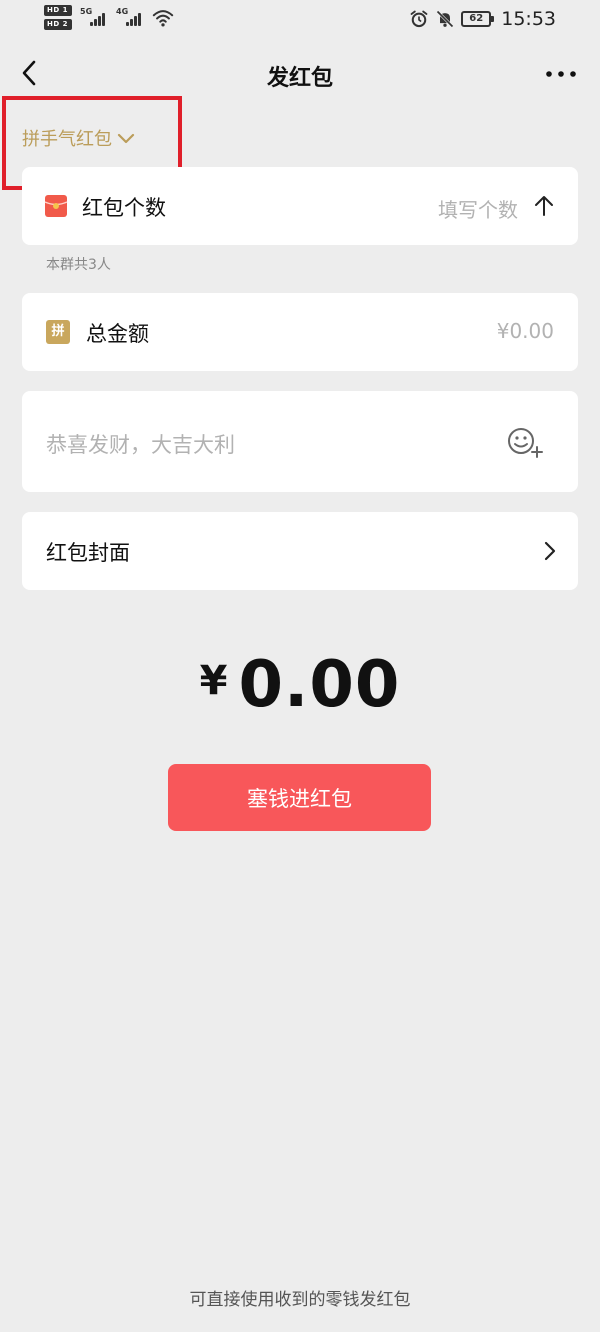  I want to click on nav-header: 发红包, so click(300, 74).